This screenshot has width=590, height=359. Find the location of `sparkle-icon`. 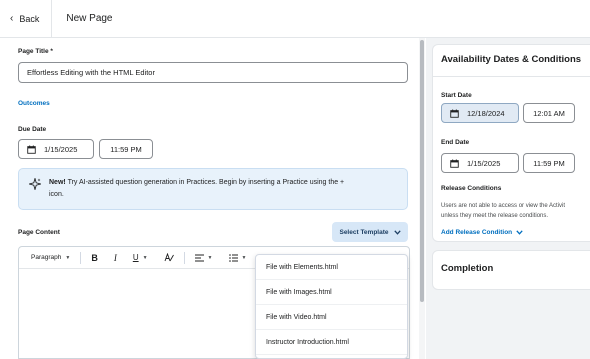

sparkle-icon is located at coordinates (35, 184).